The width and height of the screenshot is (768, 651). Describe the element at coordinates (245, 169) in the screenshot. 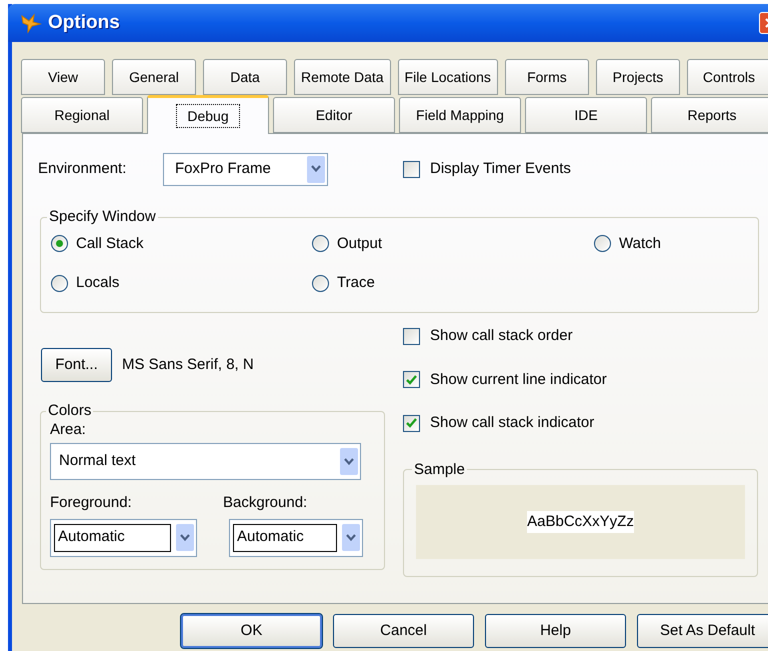

I see `environment-dropdown: FoxPro Frame` at that location.